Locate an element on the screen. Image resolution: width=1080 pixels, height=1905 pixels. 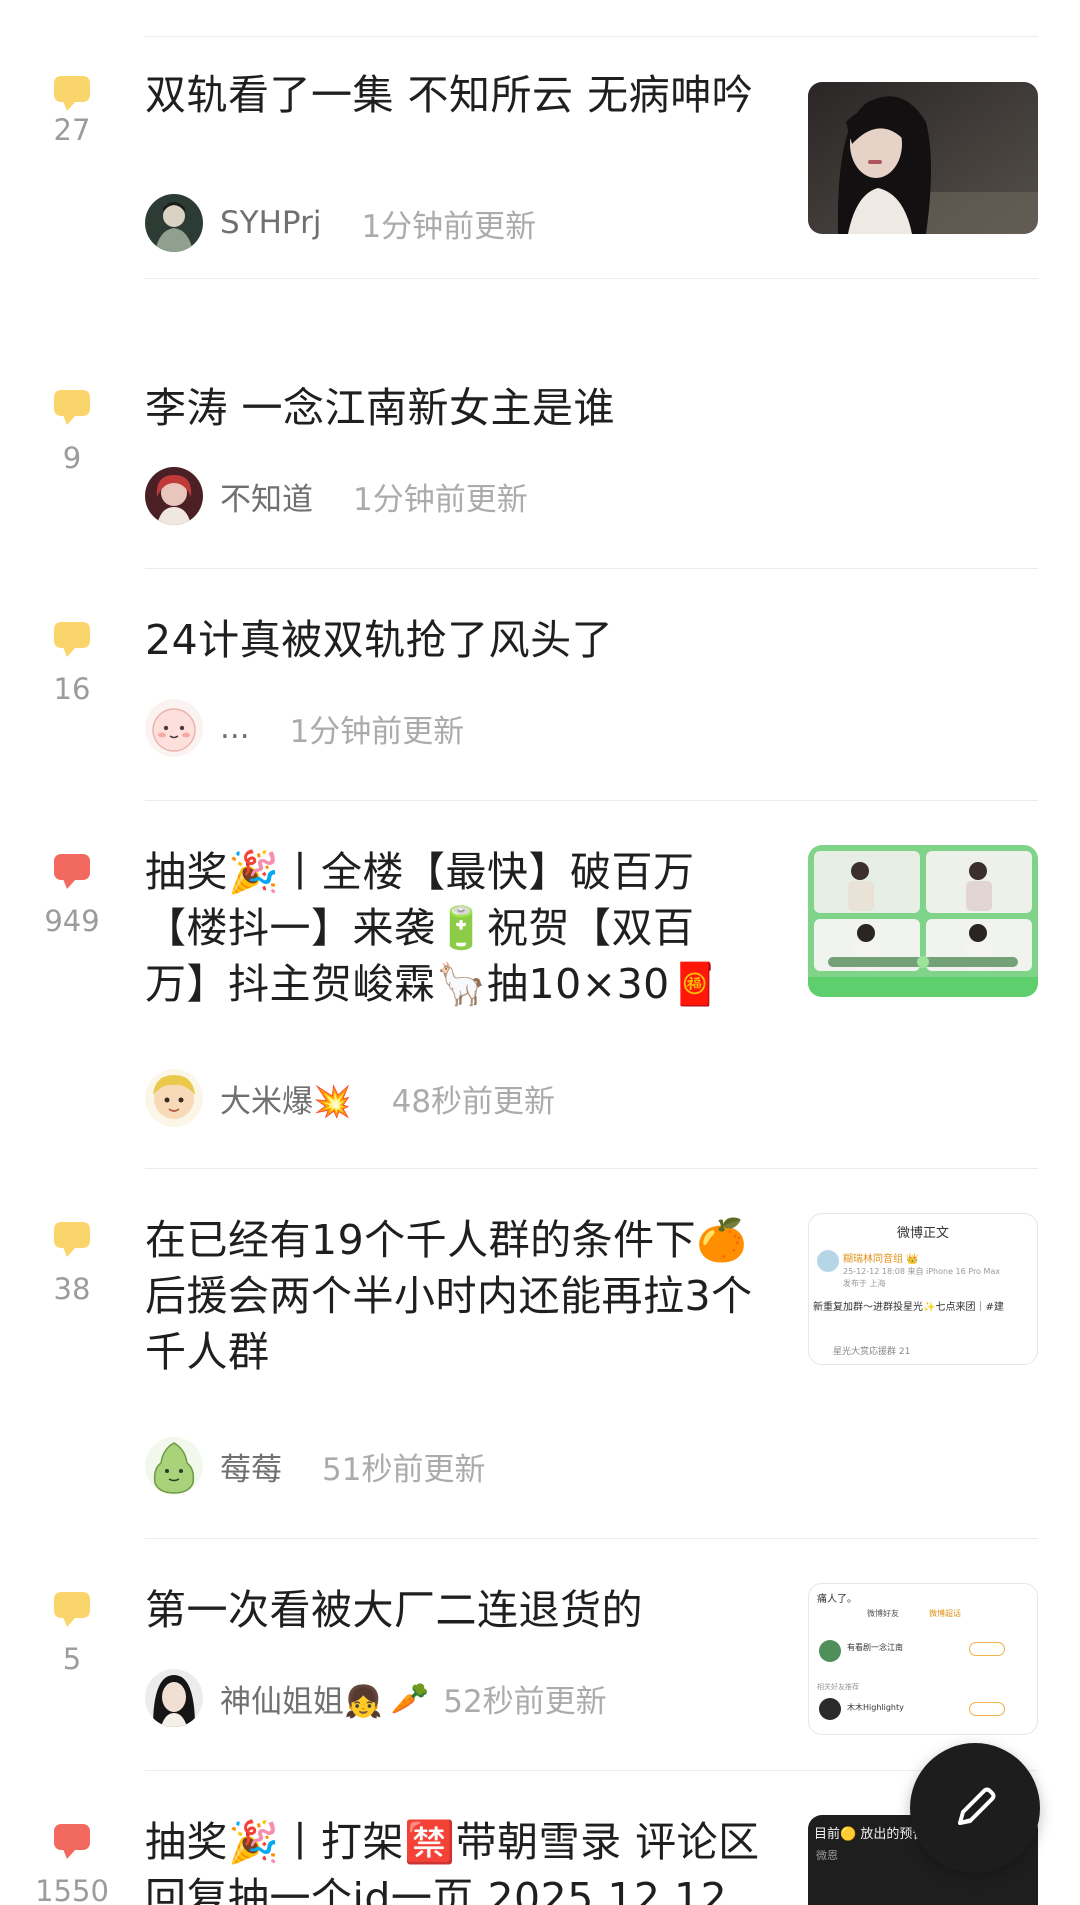
post-title: 抽奖🎉丨打架🈲带朝雪录 评论区回复抽一个id一页 2025.12.12 is located at coordinates (455, 1859).